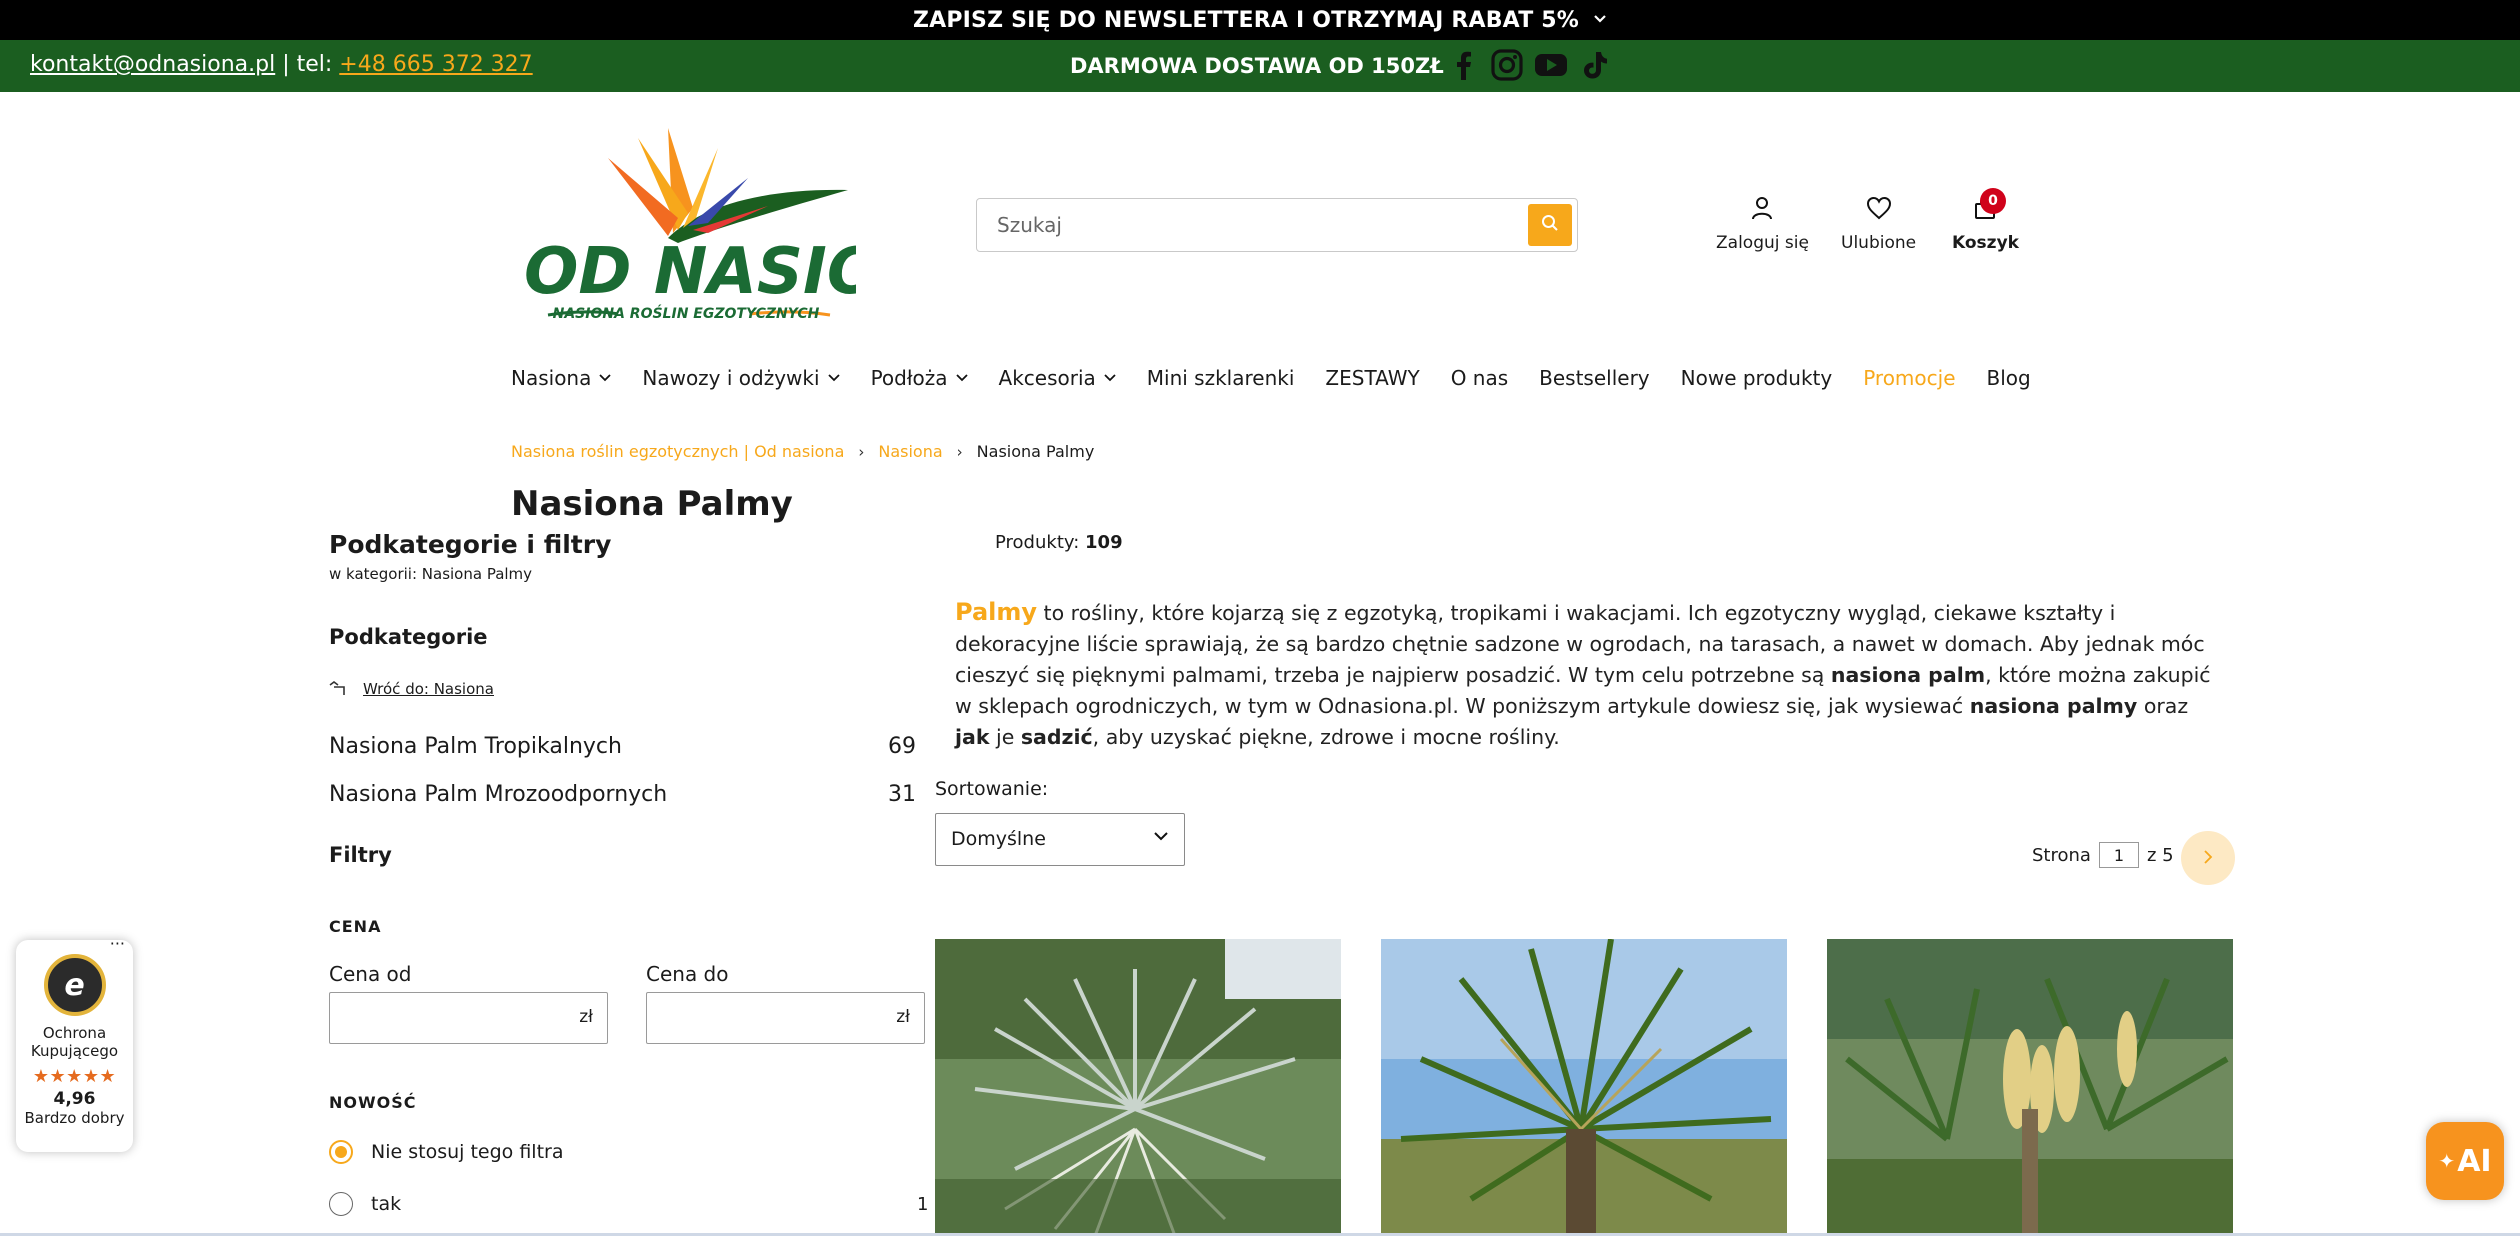 The image size is (2520, 1236). Describe the element at coordinates (1909, 378) in the screenshot. I see `nav-item-promocje: Promocje` at that location.